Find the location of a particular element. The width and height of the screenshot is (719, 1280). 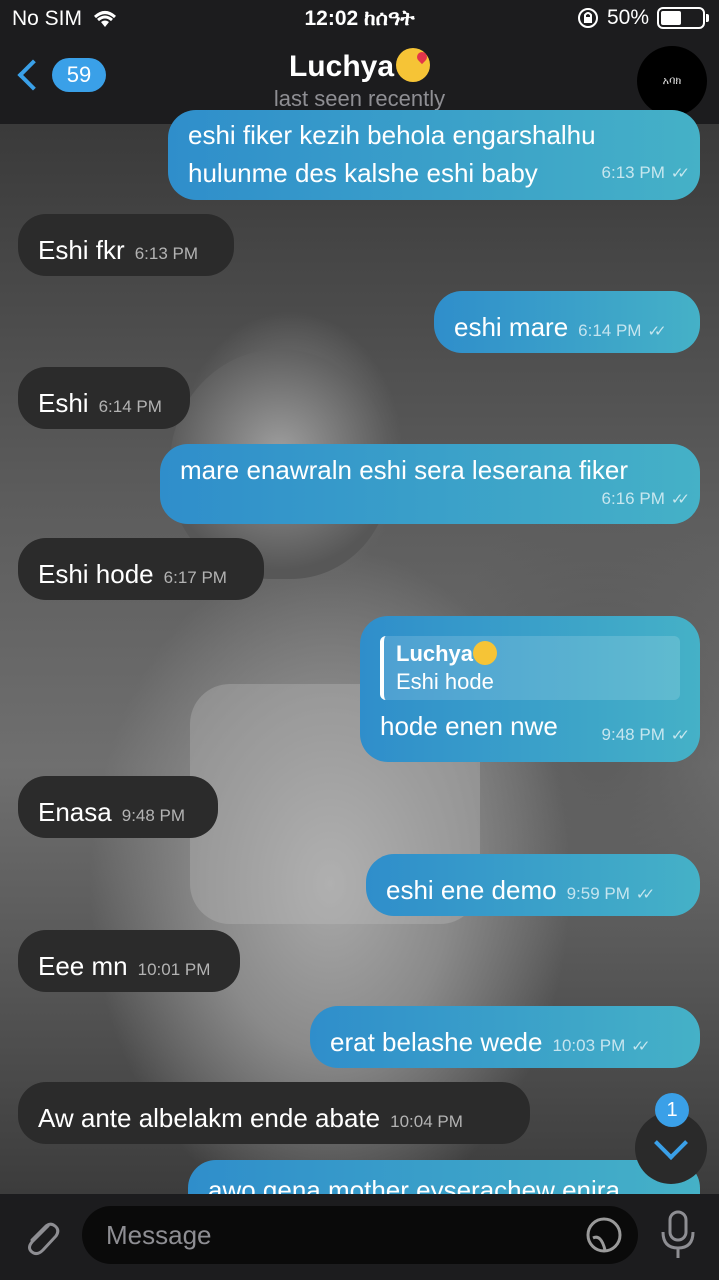

message-outgoing-reply: Luchya Eshi hode hode enen nwe 9:48 PM ✓✓ is located at coordinates (530, 689).